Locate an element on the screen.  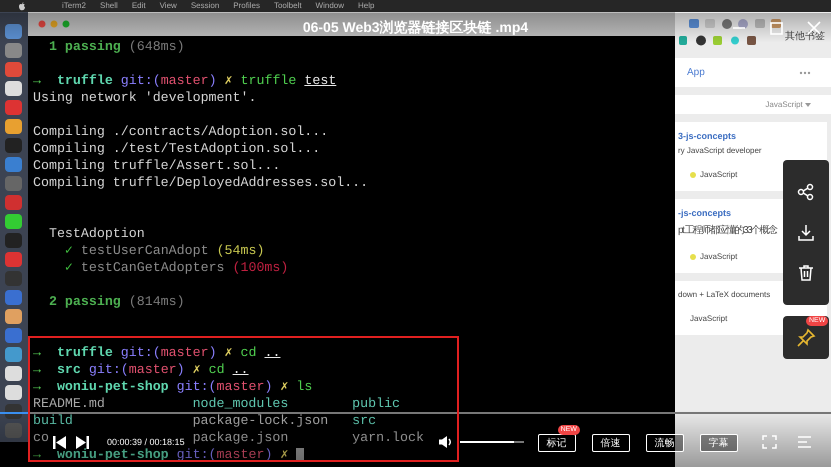
terminal-line: → truffle git:(master) ✗ cd .. is located at coordinates (156, 352).